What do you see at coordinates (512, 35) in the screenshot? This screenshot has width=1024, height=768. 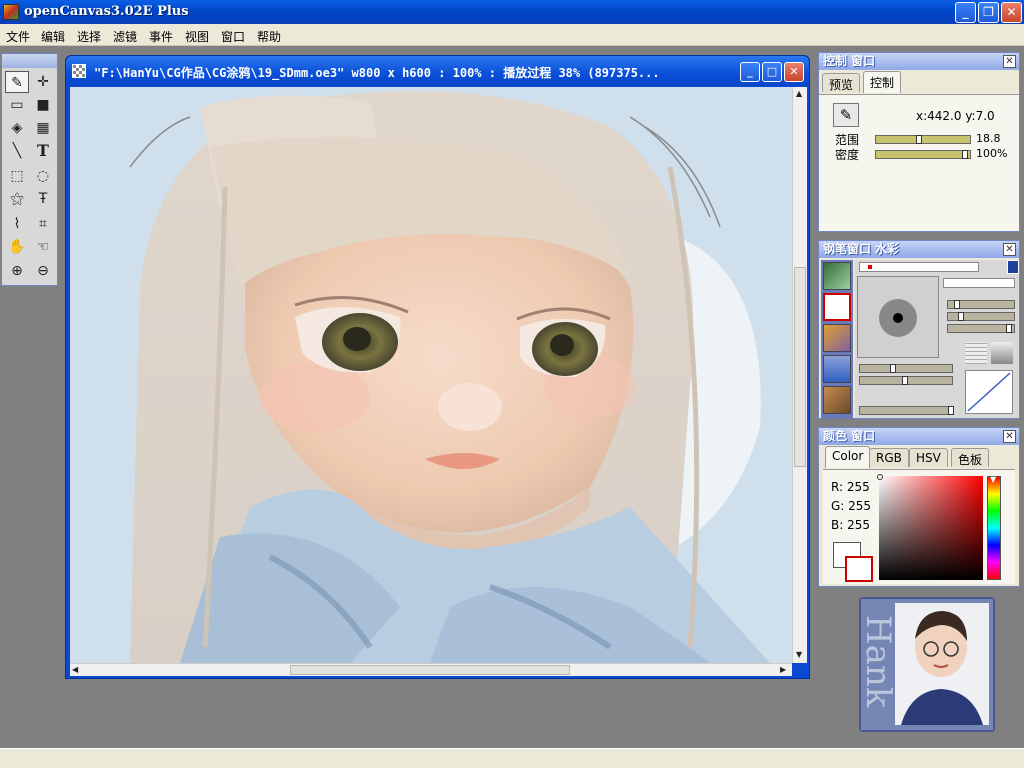 I see `menu-bar: 文件 编辑 选择 滤镜 事件 视图 窗口 帮助` at bounding box center [512, 35].